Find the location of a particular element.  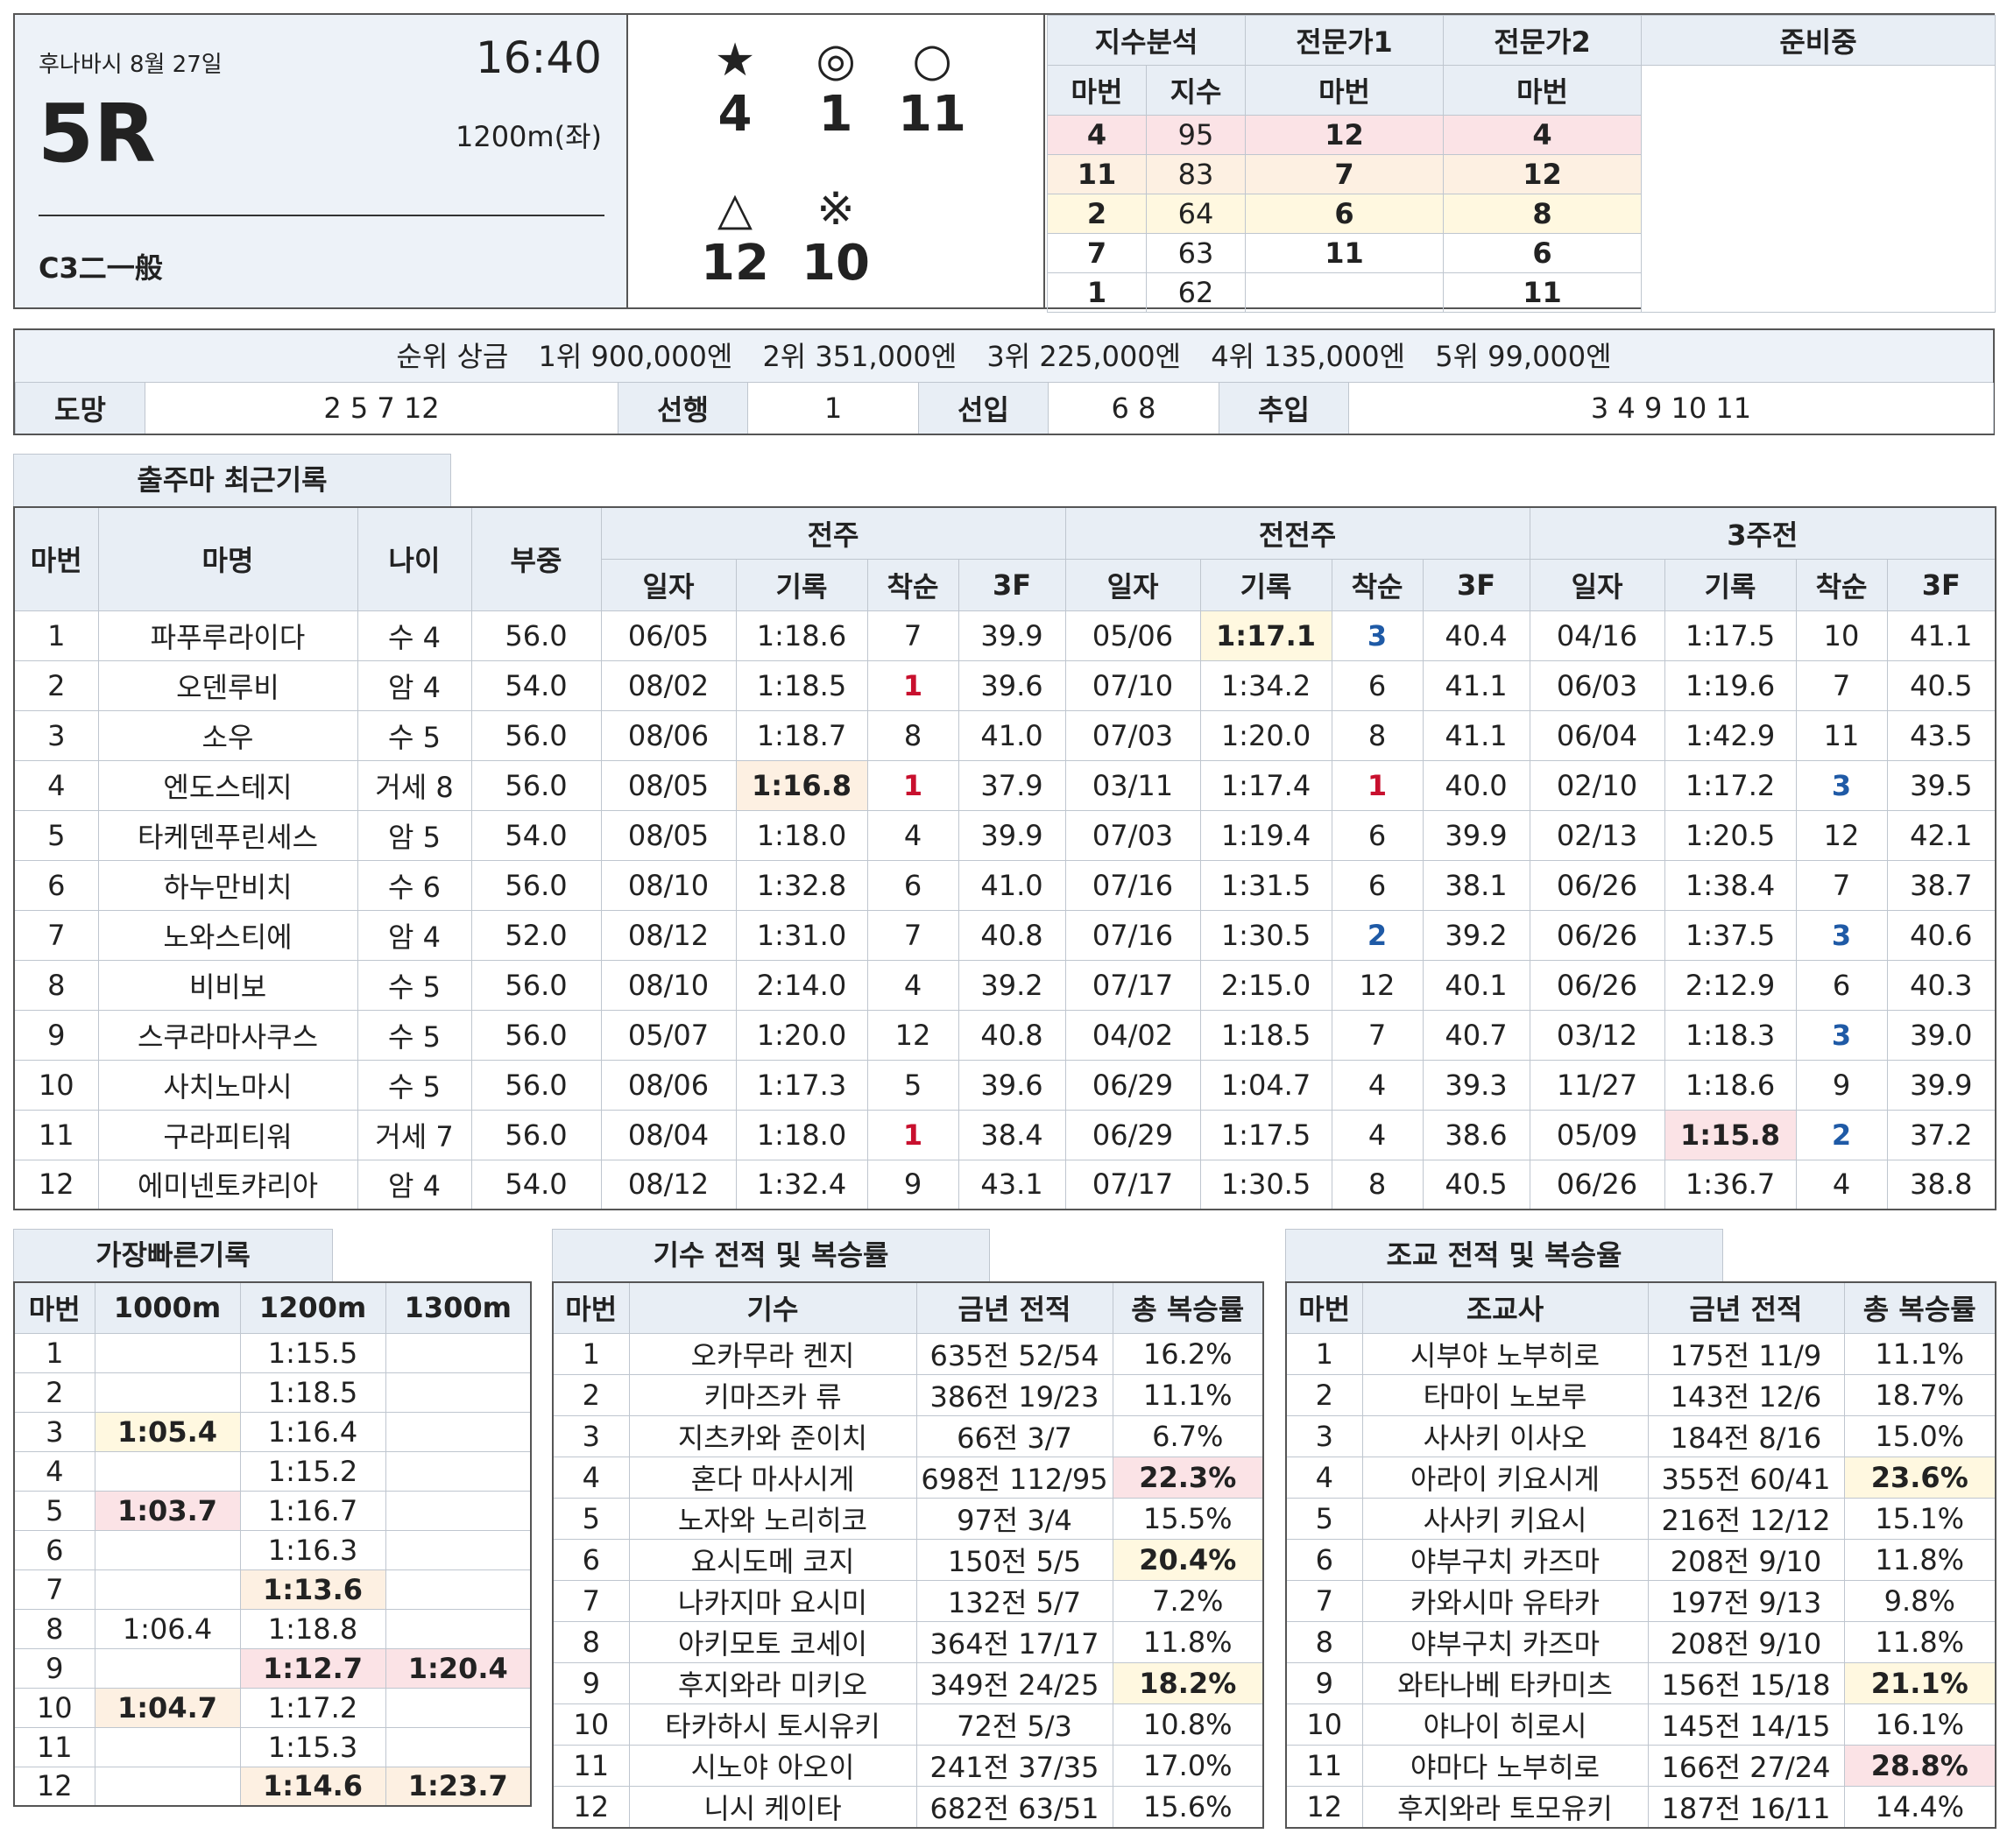

horse-no: 7 is located at coordinates (54, 1589).